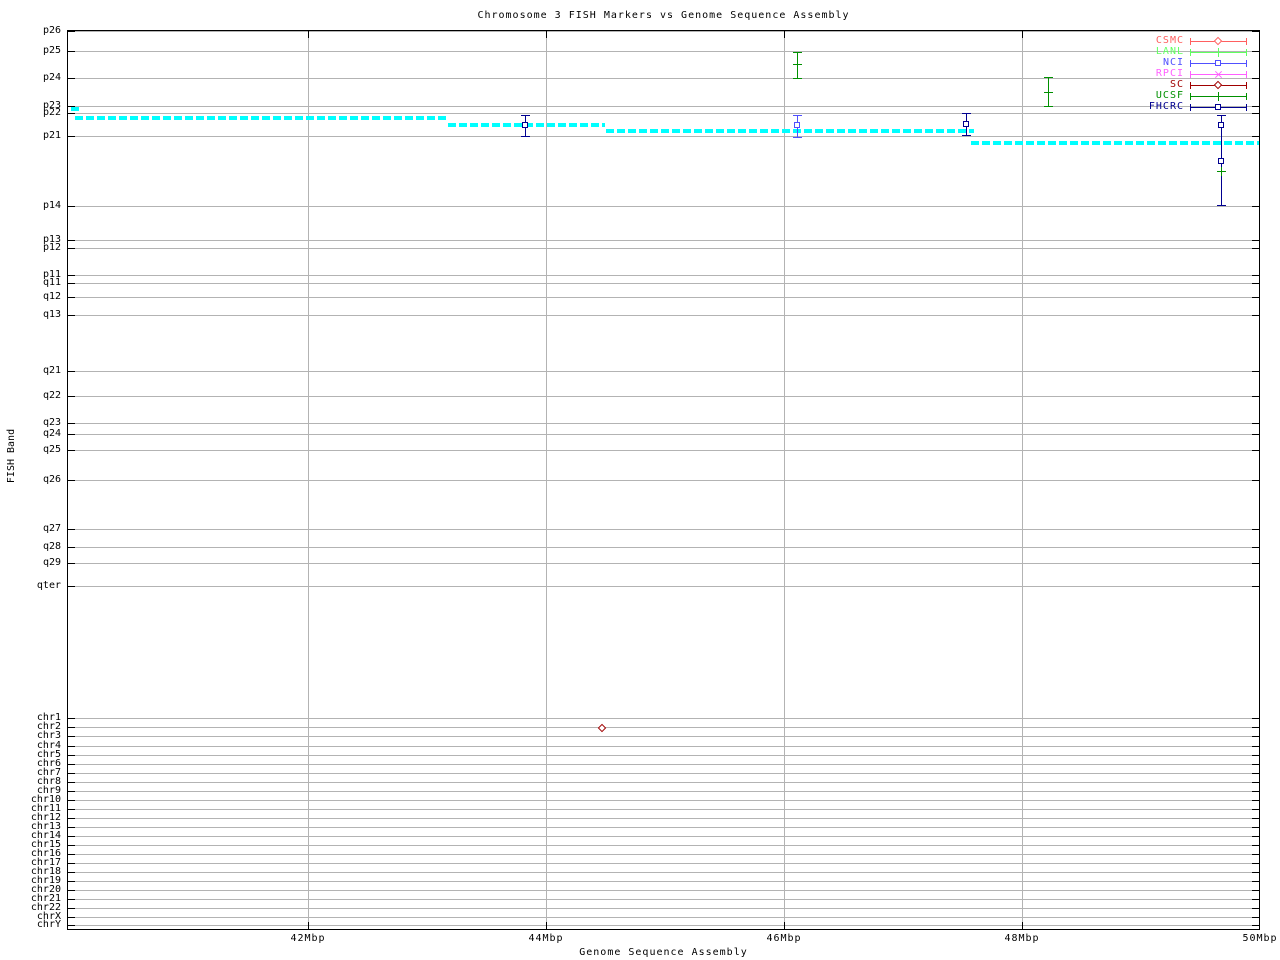  What do you see at coordinates (48, 924) in the screenshot?
I see `y-tick-label: chrY` at bounding box center [48, 924].